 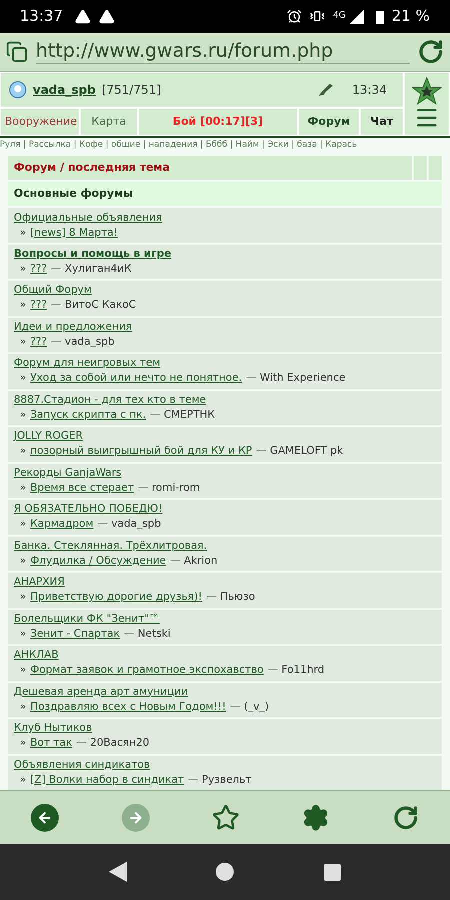 I want to click on reload-icon, so click(x=431, y=52).